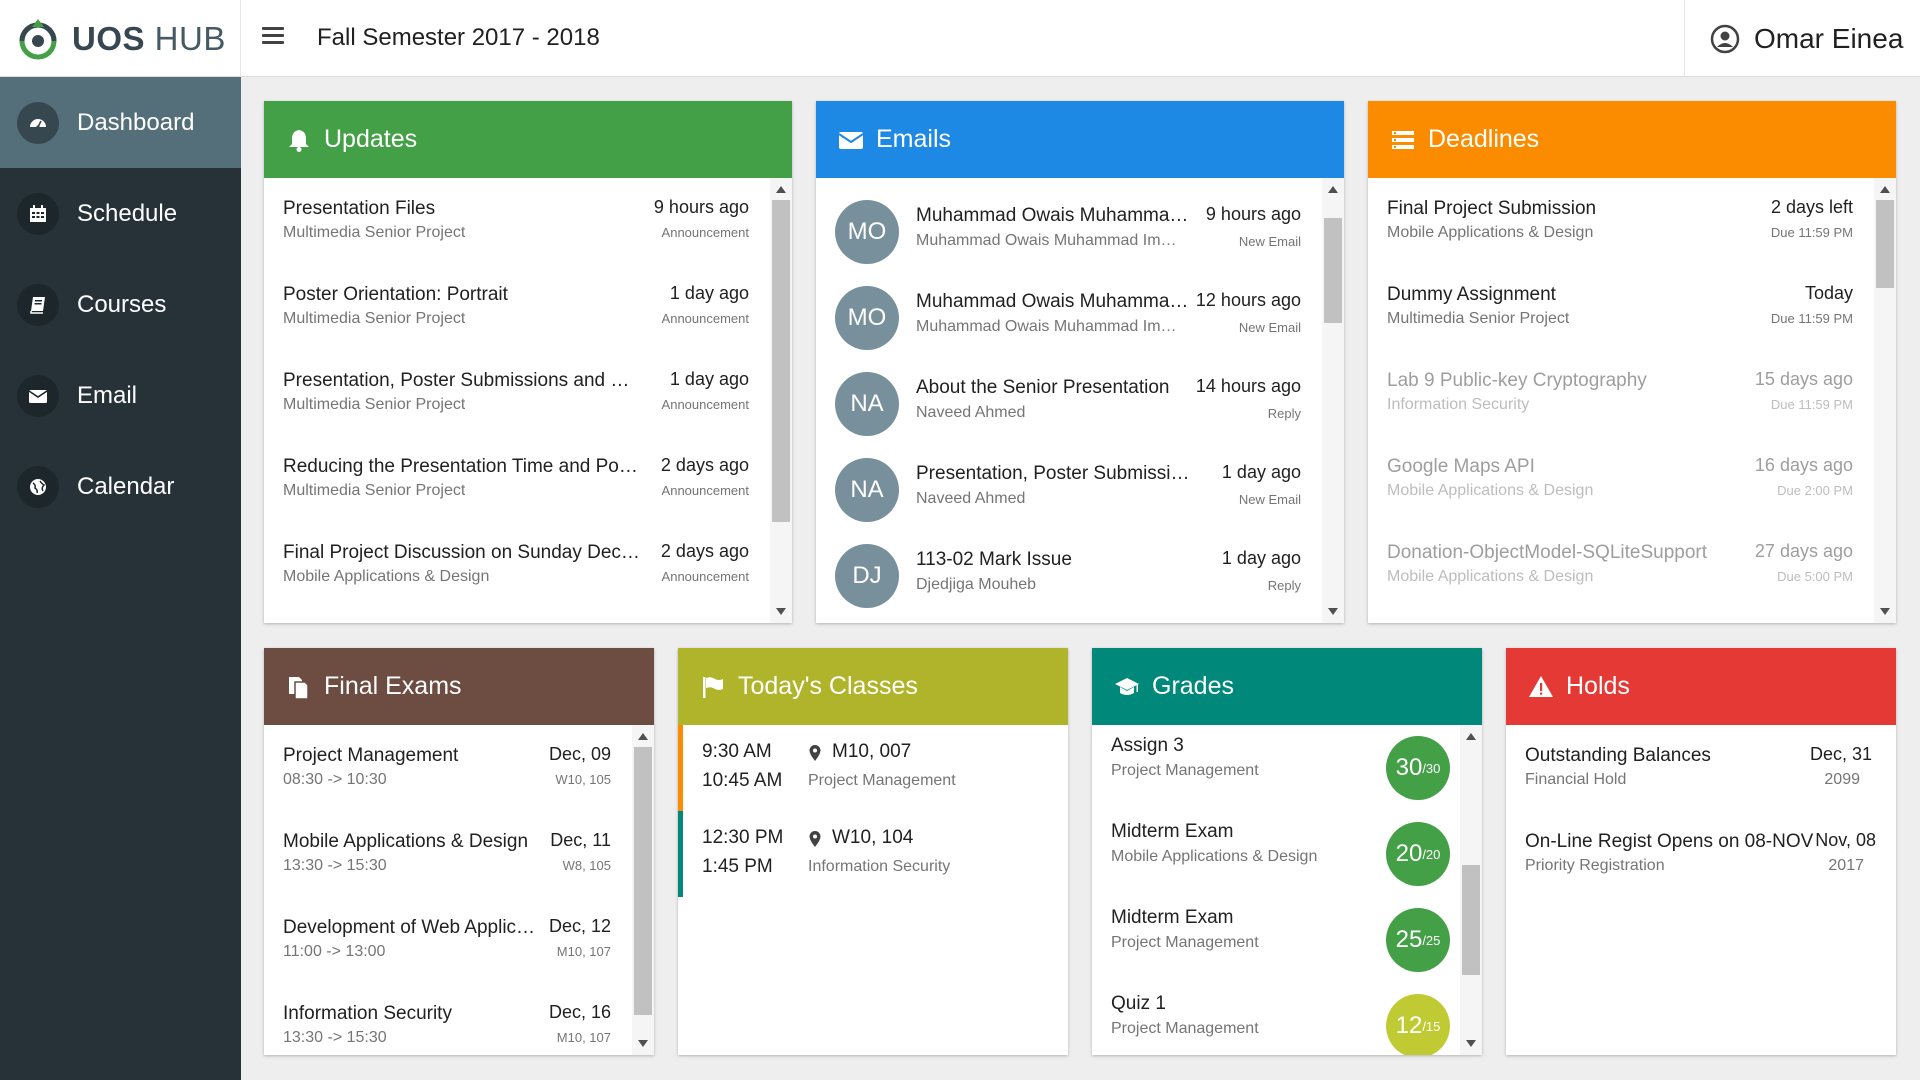 The width and height of the screenshot is (1920, 1080). I want to click on grade-item: Quiz 1 Project Management 12/15, so click(1276, 1019).